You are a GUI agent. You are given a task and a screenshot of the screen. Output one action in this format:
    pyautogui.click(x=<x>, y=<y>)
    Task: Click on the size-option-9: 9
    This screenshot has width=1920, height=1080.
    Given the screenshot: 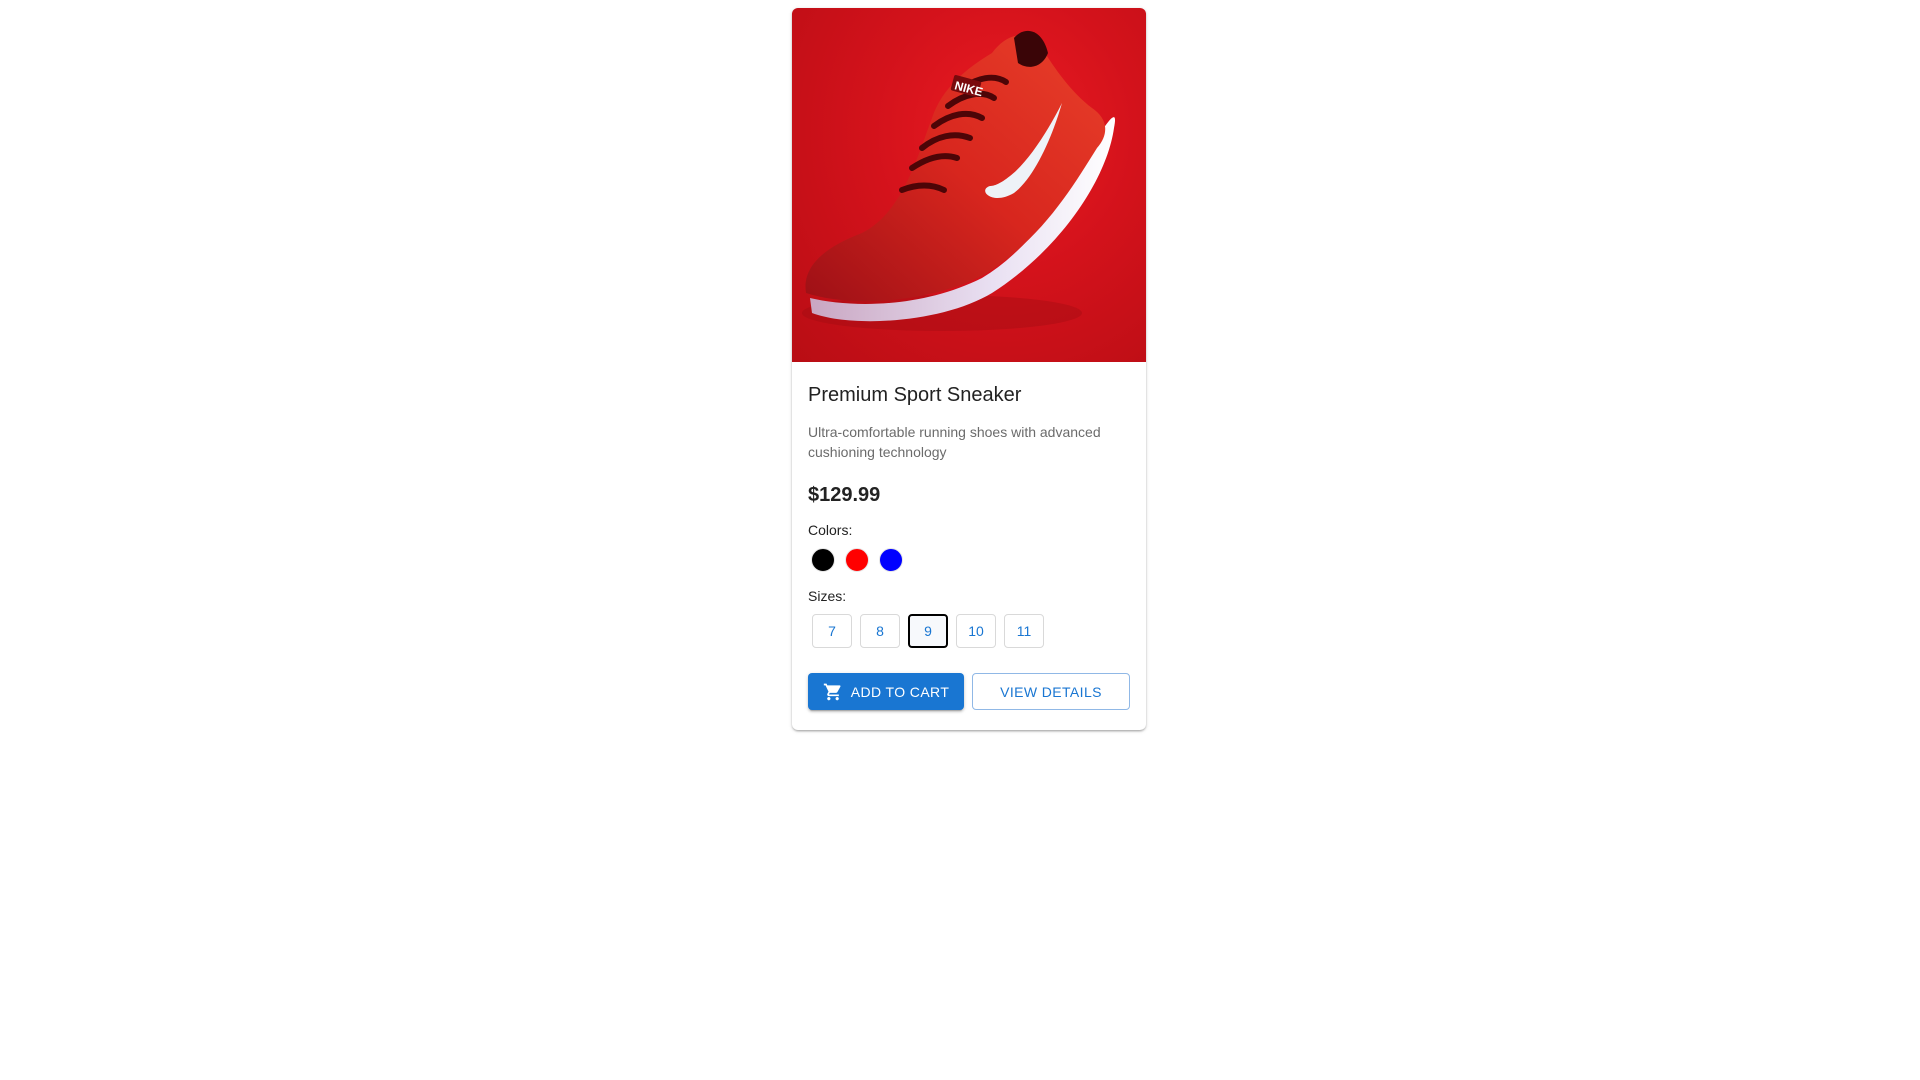 What is the action you would take?
    pyautogui.click(x=928, y=631)
    